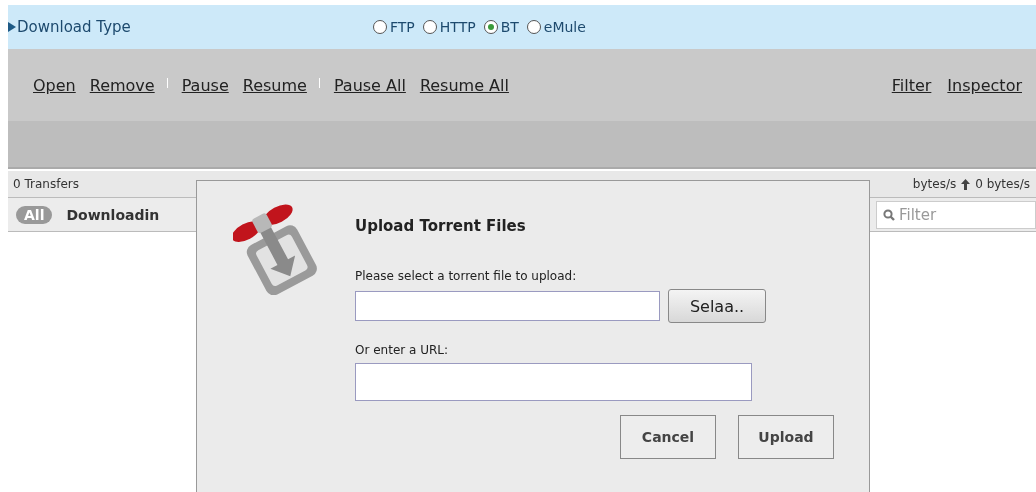  Describe the element at coordinates (190, 27) in the screenshot. I see `download-type-label: Download Type` at that location.